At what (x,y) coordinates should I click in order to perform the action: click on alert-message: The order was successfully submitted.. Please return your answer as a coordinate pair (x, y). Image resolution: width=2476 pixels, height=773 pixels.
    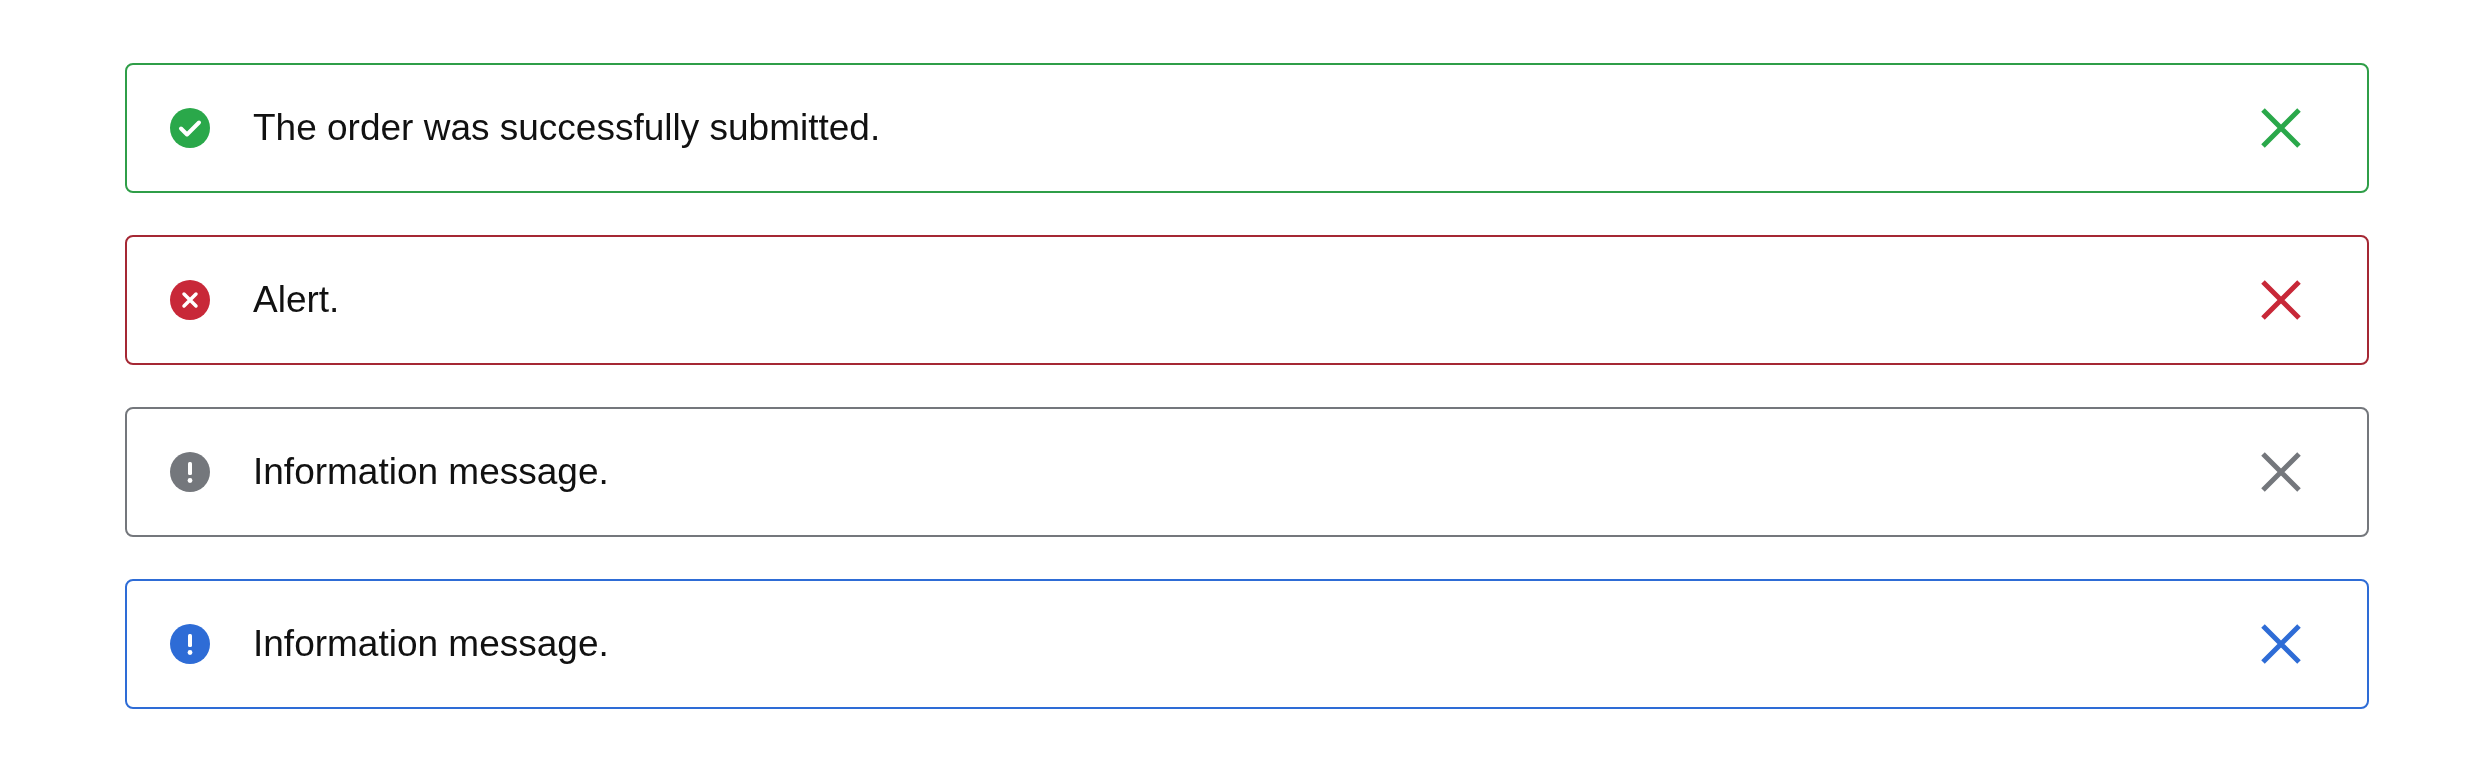
    Looking at the image, I should click on (567, 128).